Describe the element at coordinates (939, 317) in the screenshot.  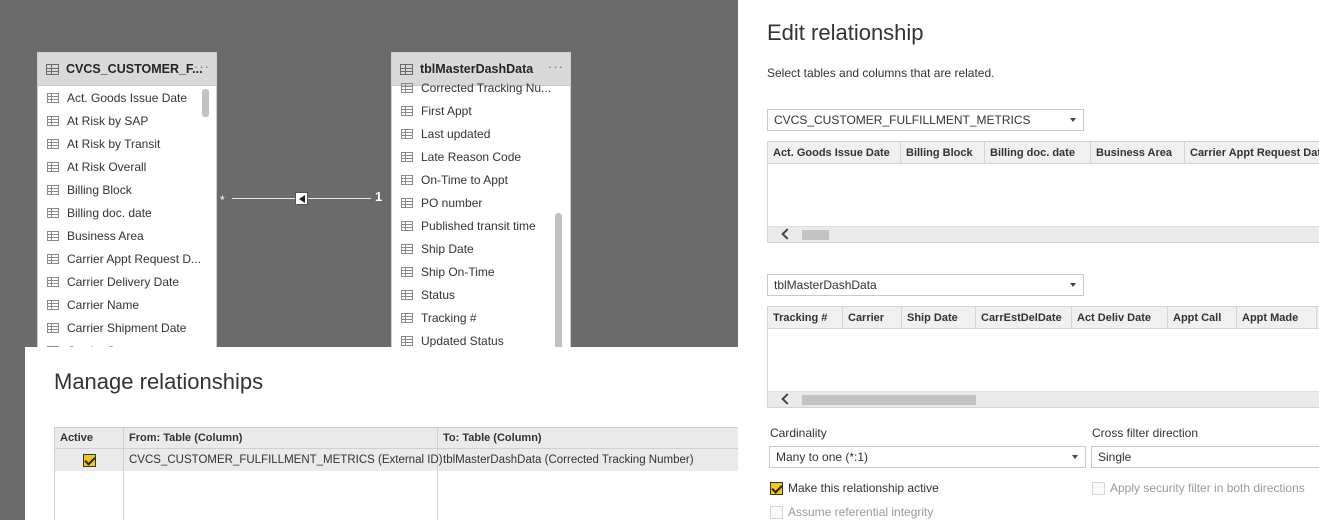
I see `grid-column-header: Ship Date` at that location.